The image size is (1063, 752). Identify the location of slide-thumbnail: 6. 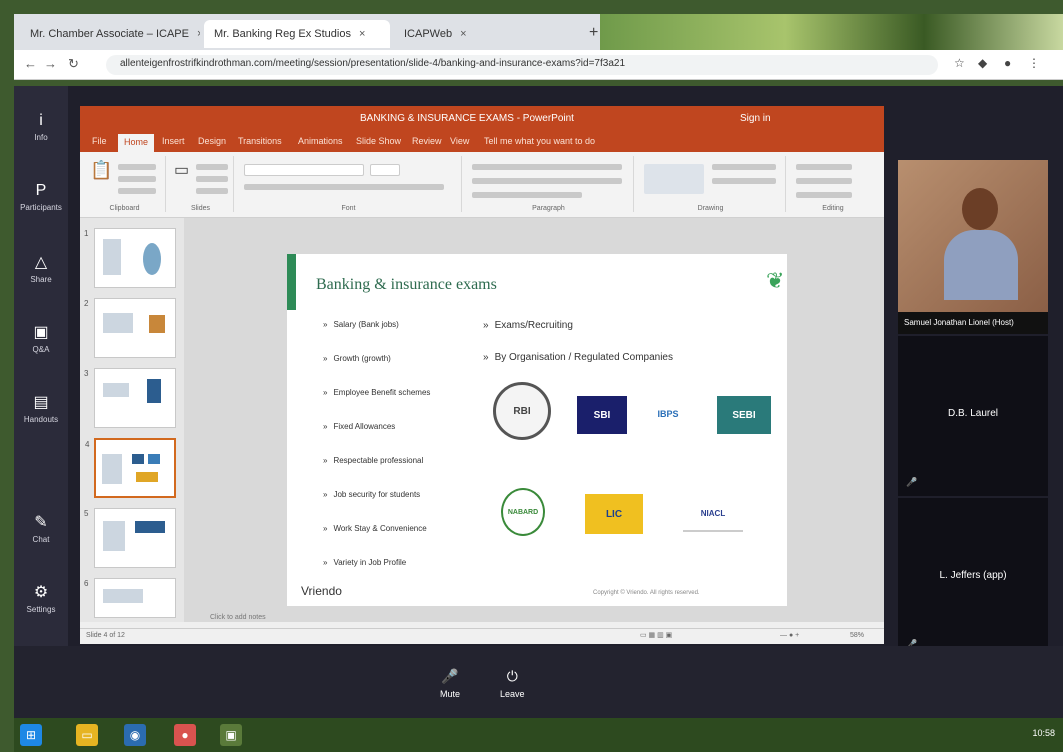
(130, 598).